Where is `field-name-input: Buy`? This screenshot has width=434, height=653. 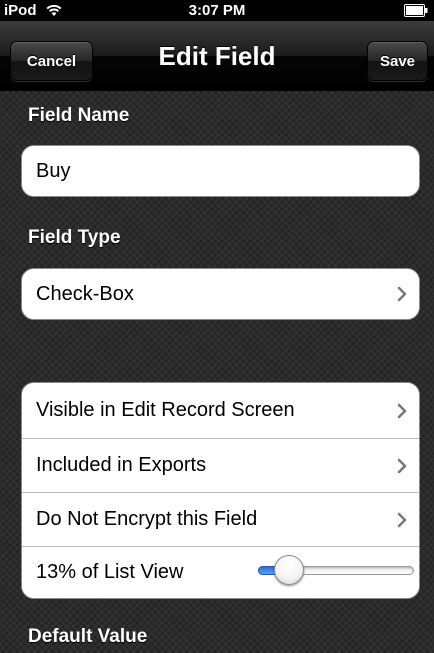 field-name-input: Buy is located at coordinates (220, 171).